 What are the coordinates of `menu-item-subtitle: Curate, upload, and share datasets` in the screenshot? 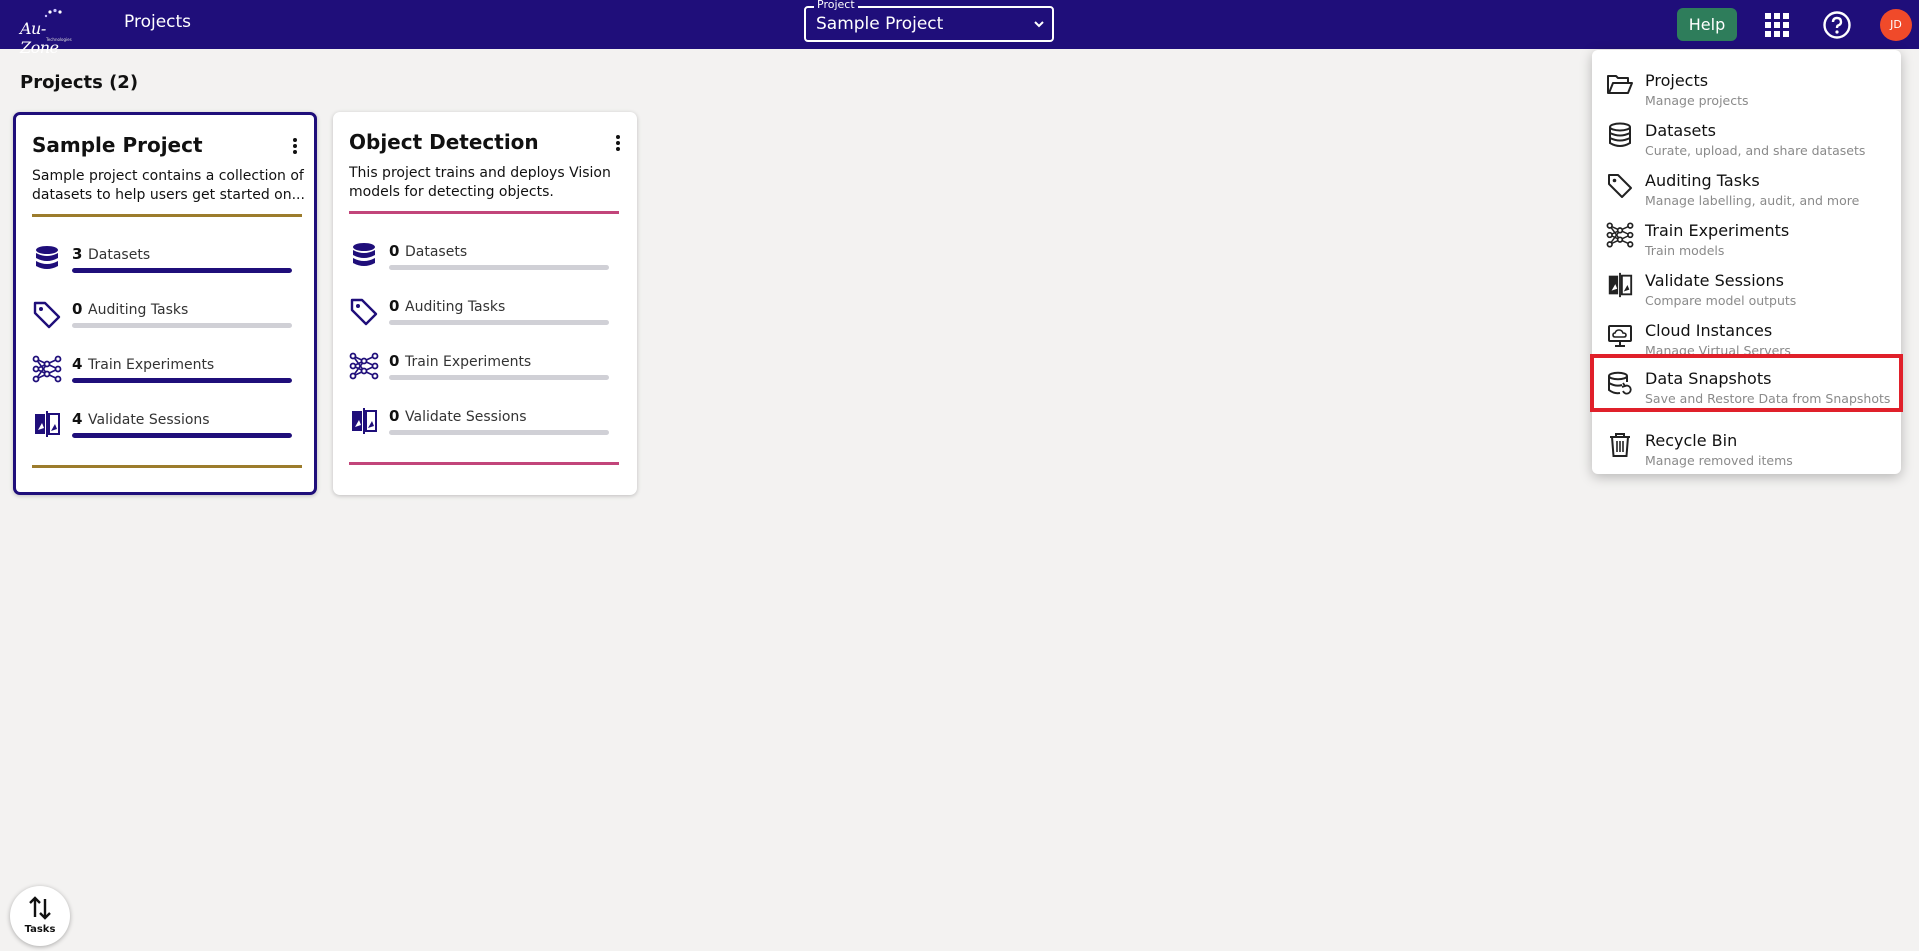 It's located at (1755, 150).